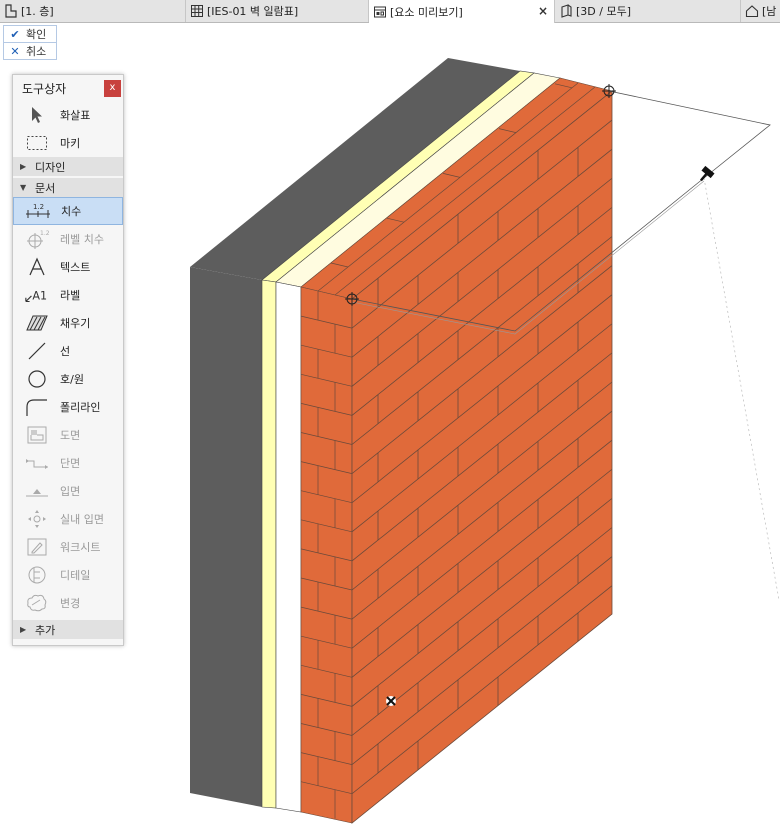 This screenshot has width=780, height=838. I want to click on detail-icon, so click(37, 575).